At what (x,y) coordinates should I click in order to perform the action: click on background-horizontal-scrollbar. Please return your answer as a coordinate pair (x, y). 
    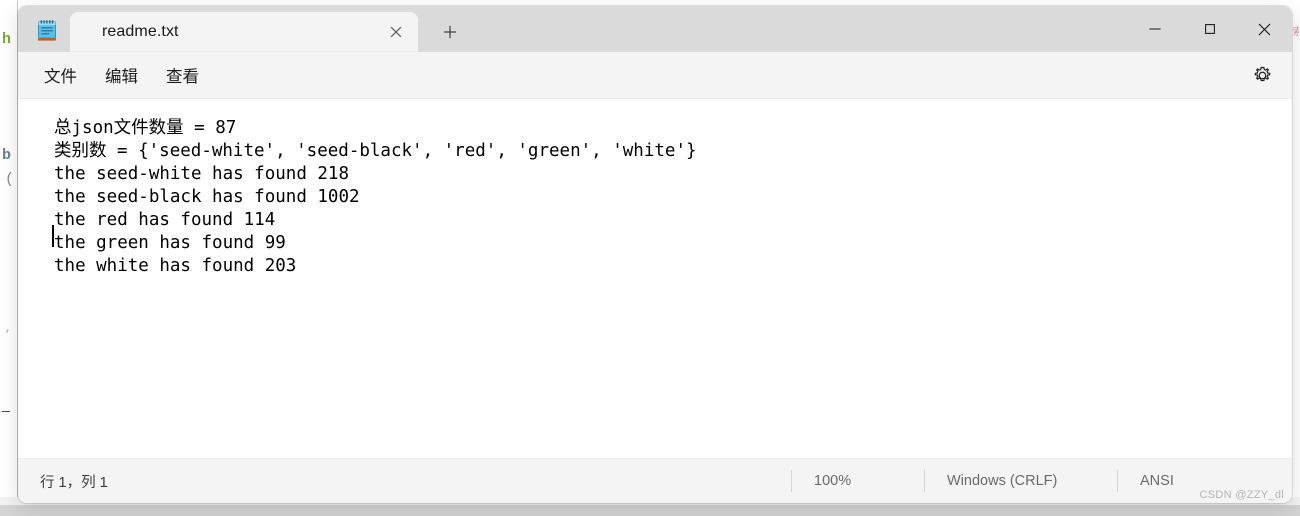
    Looking at the image, I should click on (650, 510).